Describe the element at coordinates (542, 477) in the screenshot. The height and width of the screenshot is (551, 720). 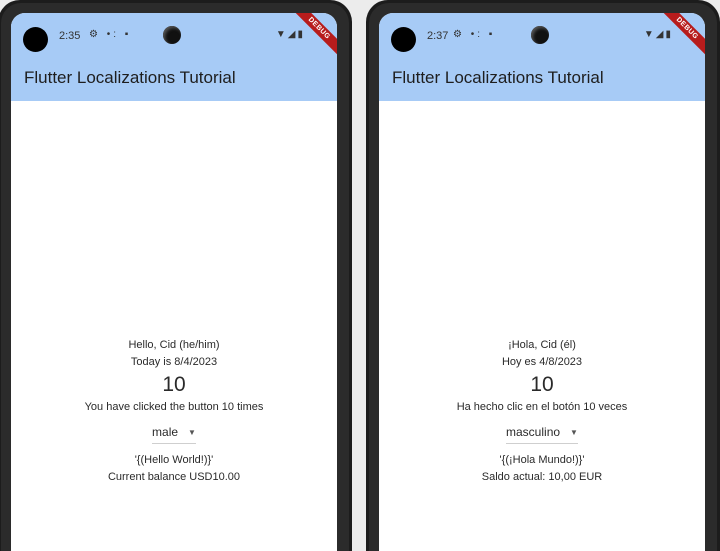
I see `balance-text: Saldo actual: 10,00 EUR` at that location.